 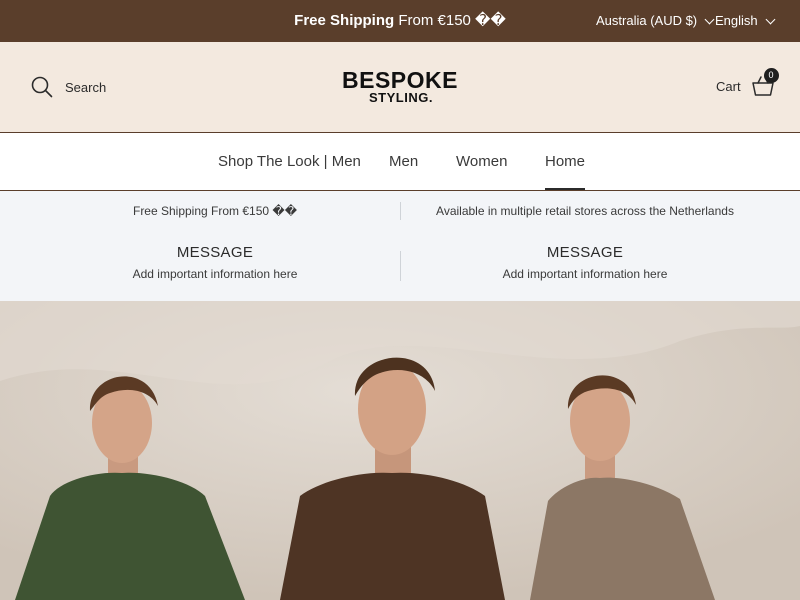 What do you see at coordinates (215, 262) in the screenshot?
I see `message-block-left: MESSAGE Add important information here` at bounding box center [215, 262].